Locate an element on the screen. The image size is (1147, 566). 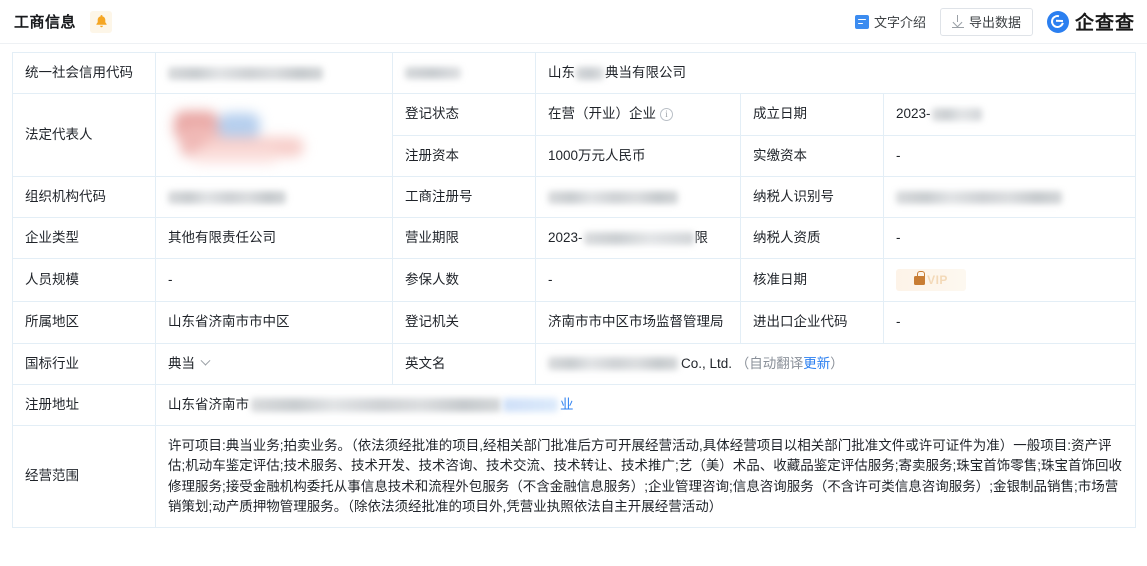
page-title: 工商信息 is located at coordinates (45, 22).